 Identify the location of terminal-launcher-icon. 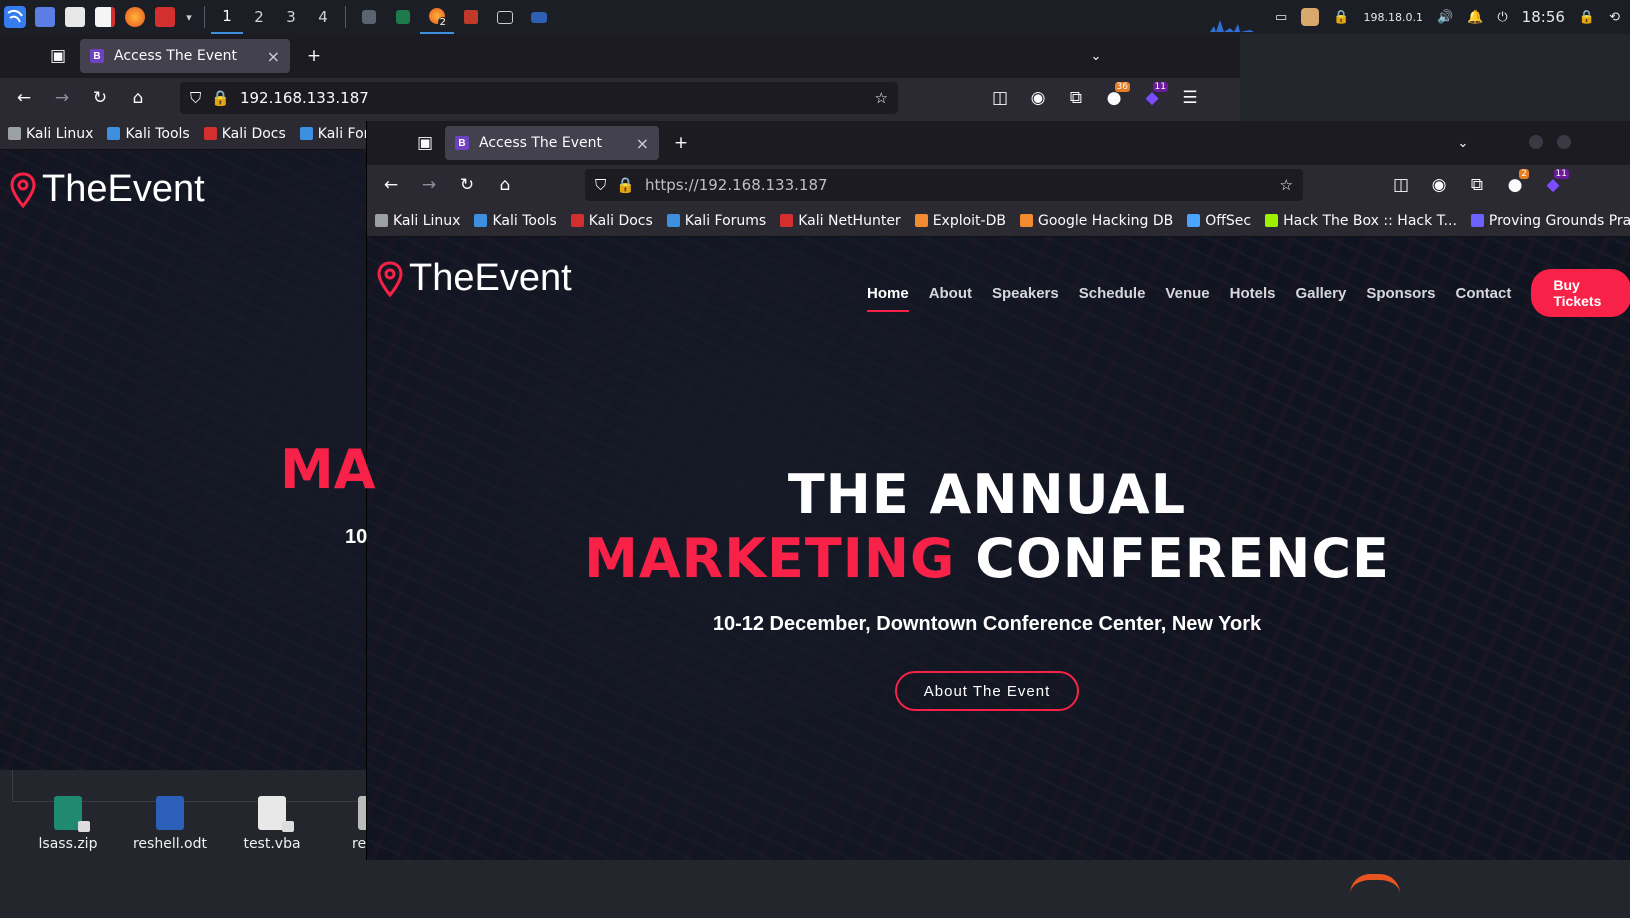
(165, 17).